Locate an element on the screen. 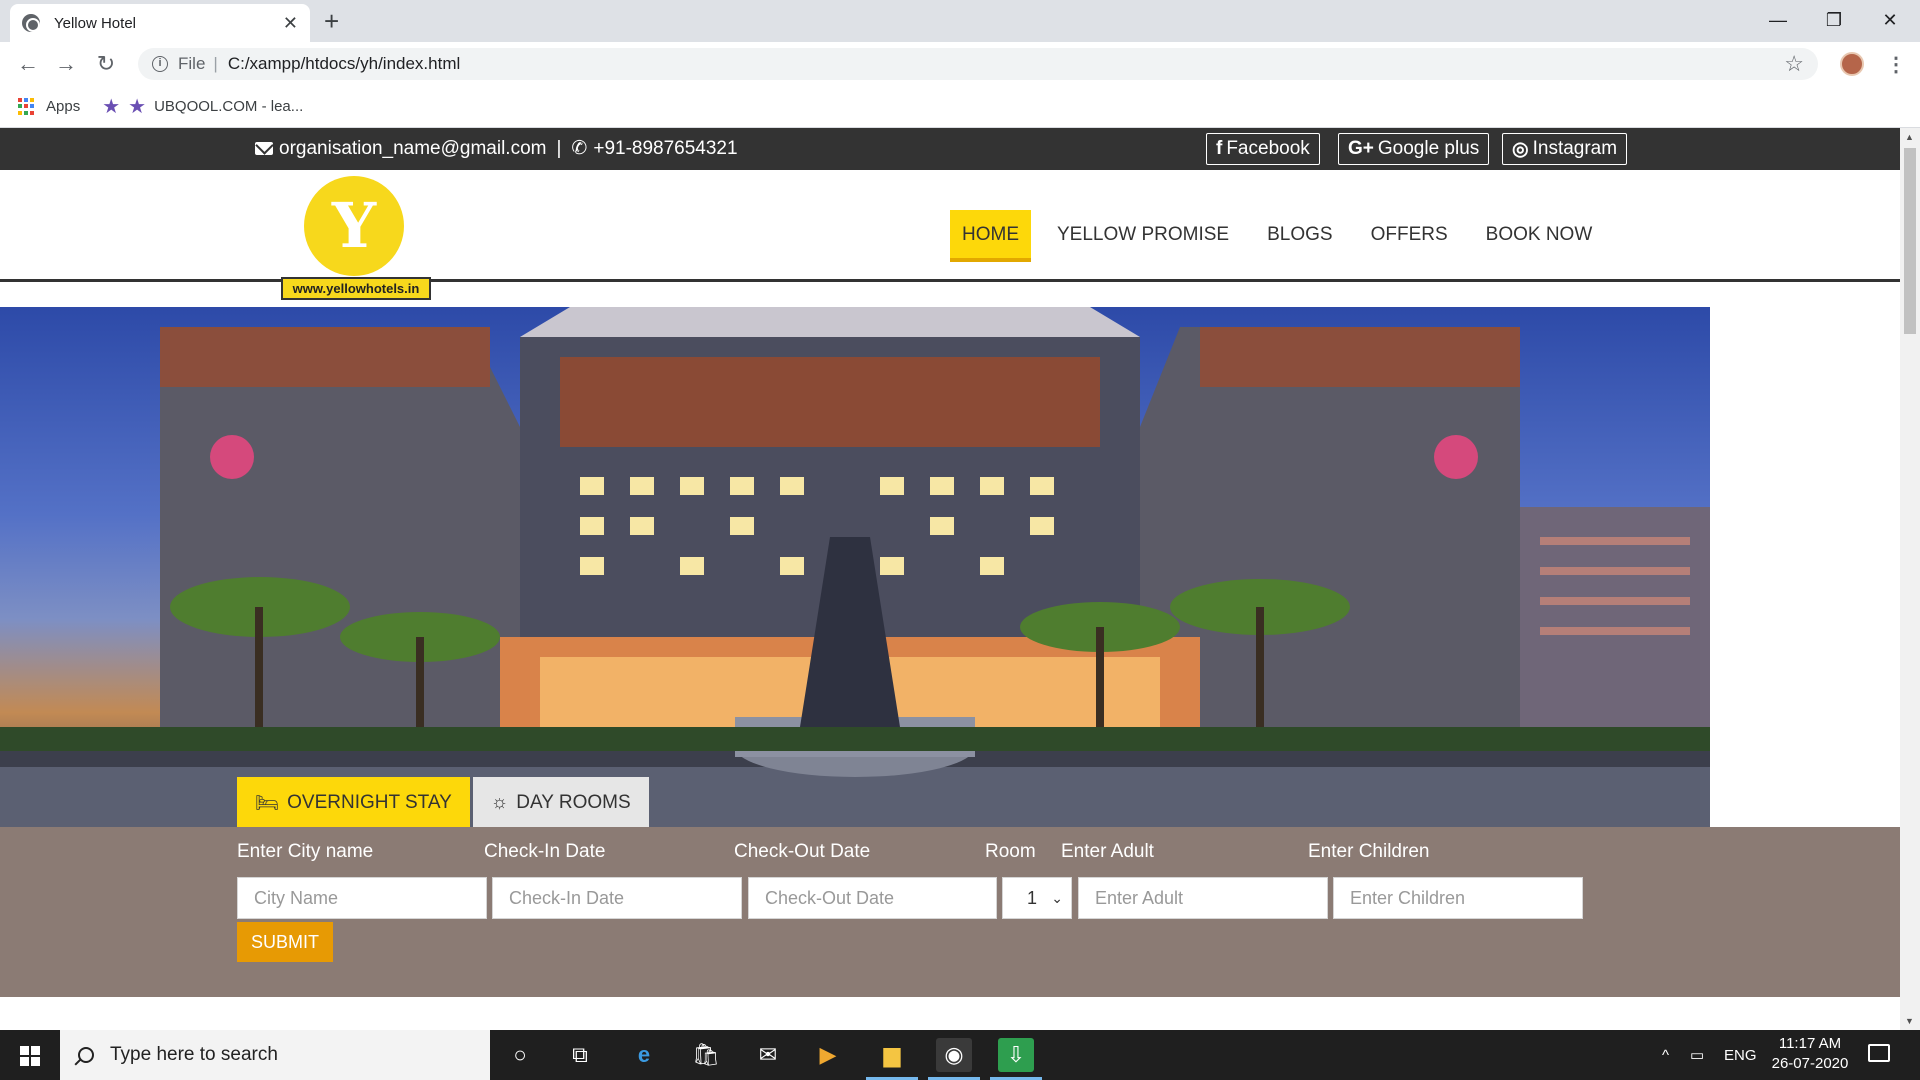  nav-home: HOME is located at coordinates (990, 236).